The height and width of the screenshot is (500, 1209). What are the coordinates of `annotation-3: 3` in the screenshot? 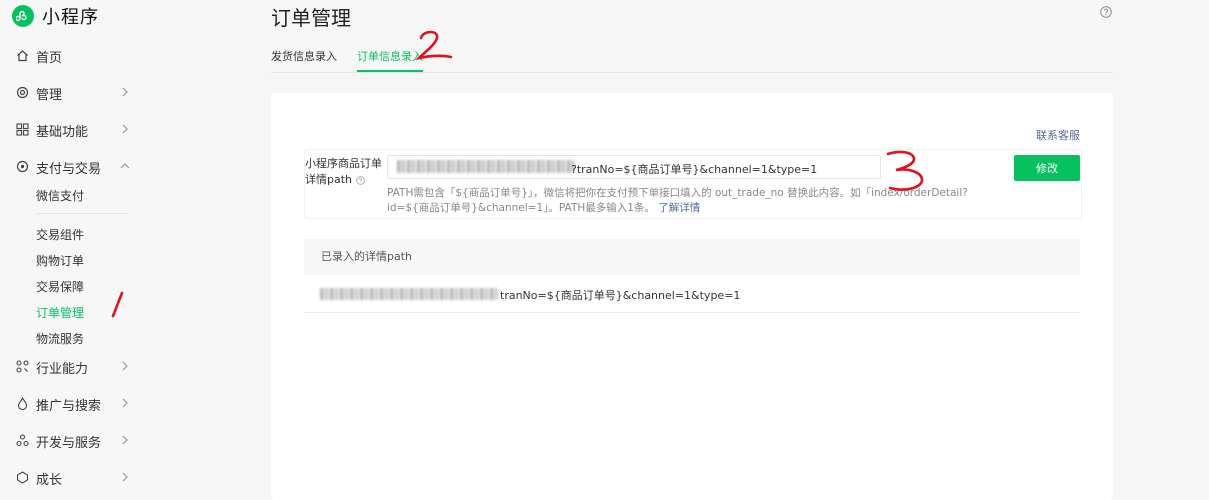 It's located at (903, 169).